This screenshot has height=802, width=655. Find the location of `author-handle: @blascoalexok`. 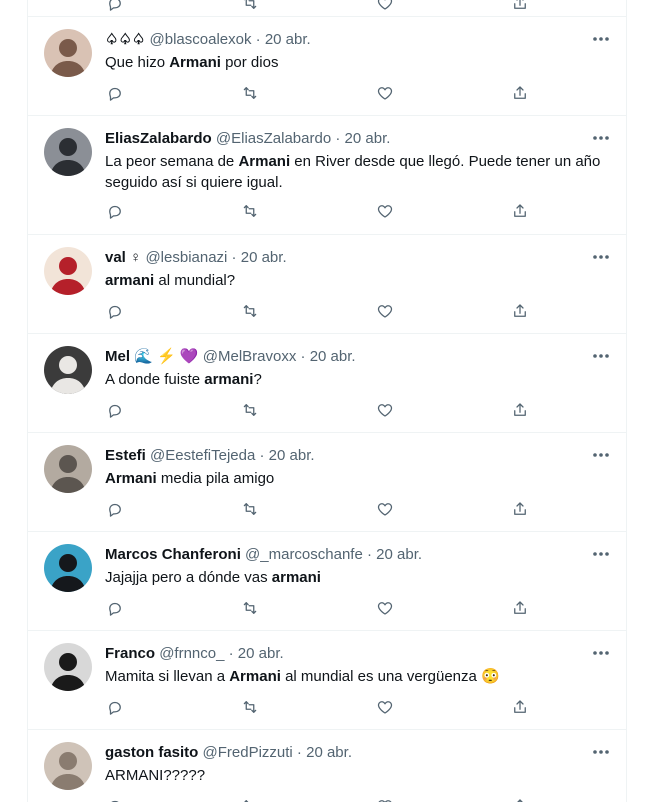

author-handle: @blascoalexok is located at coordinates (201, 39).